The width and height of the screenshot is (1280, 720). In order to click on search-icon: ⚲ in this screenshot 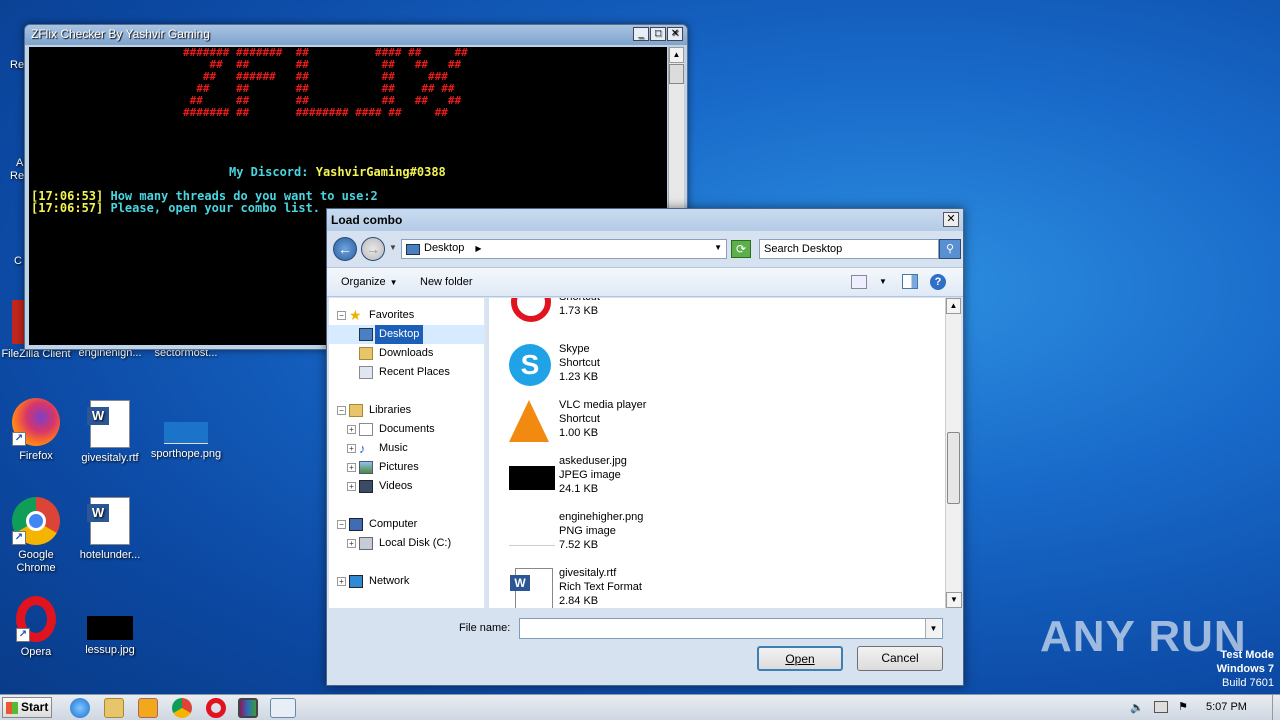, I will do `click(950, 249)`.